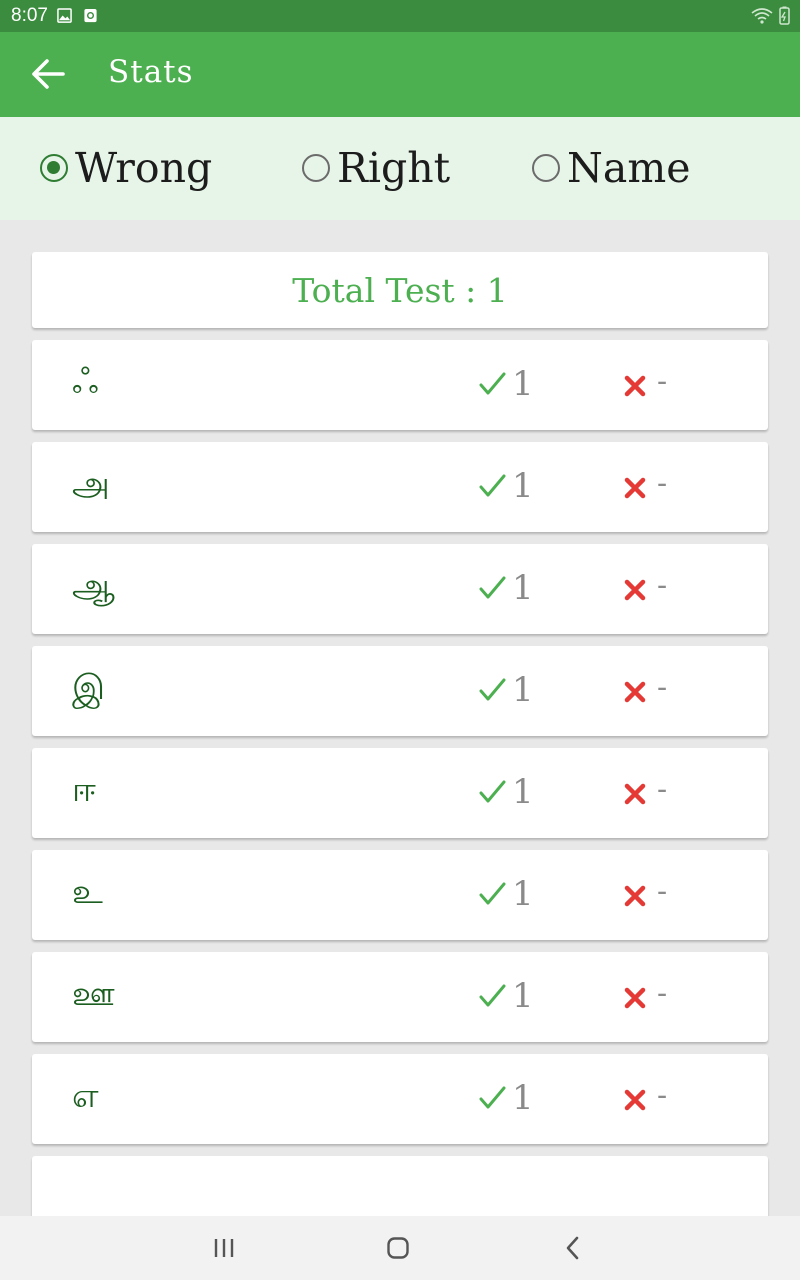  I want to click on nav-back-button, so click(573, 1248).